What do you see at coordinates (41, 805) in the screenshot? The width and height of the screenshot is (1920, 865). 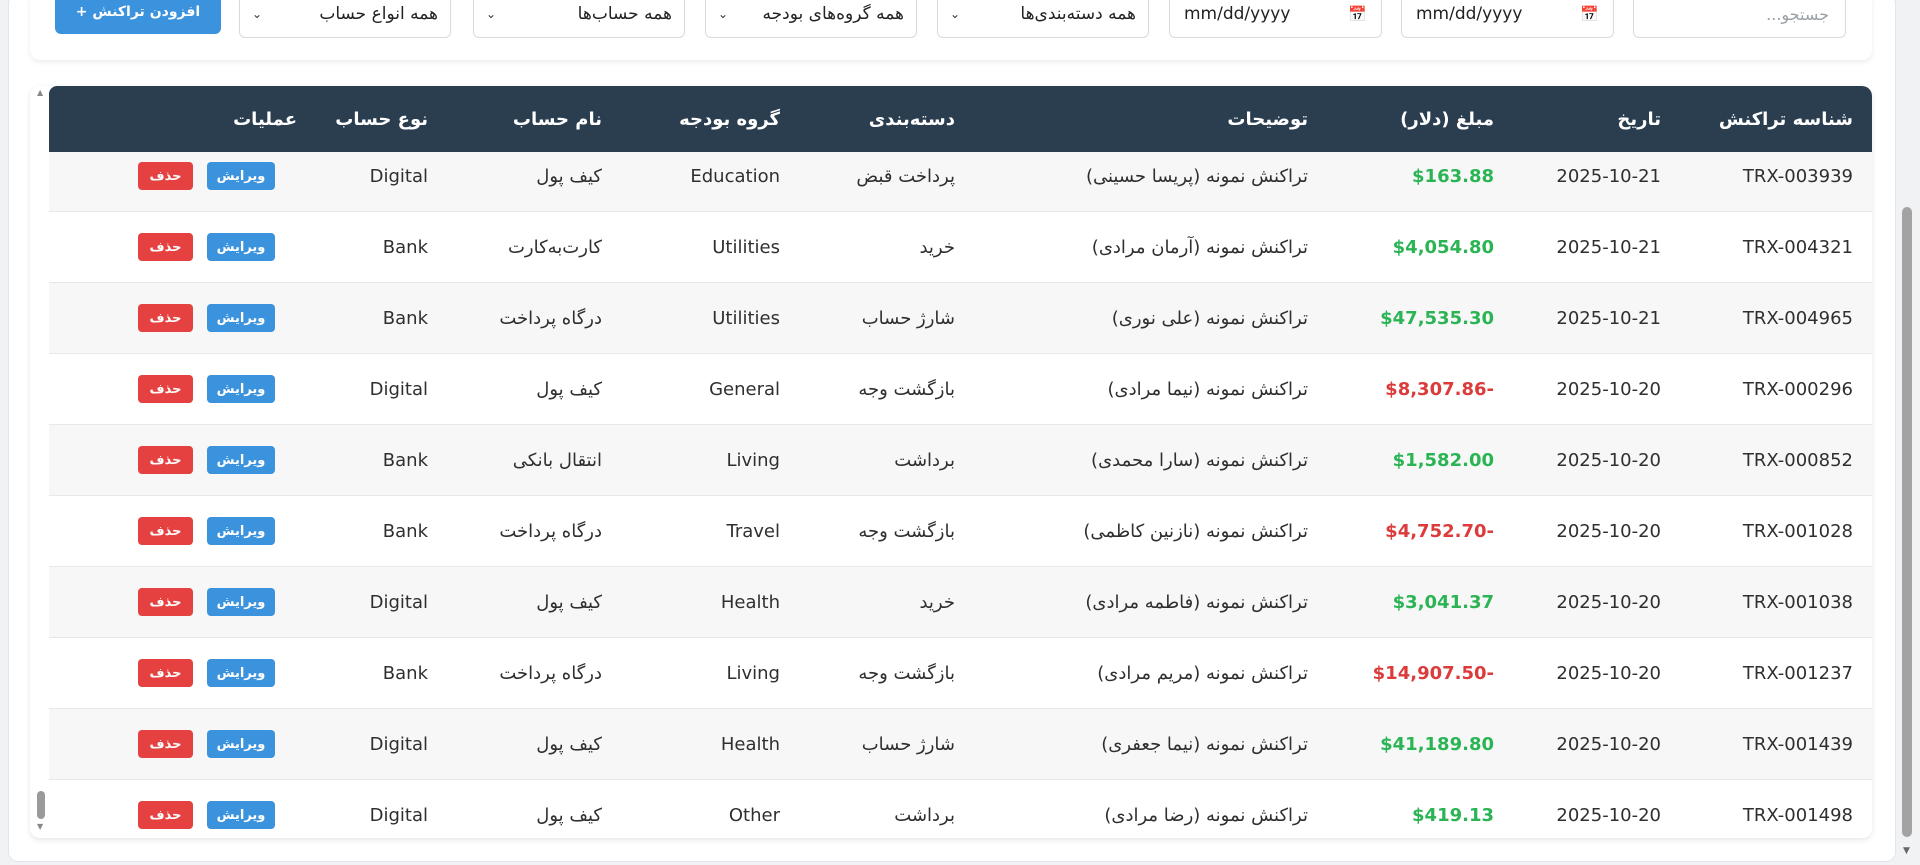 I see `table-scrollbar-thumb` at bounding box center [41, 805].